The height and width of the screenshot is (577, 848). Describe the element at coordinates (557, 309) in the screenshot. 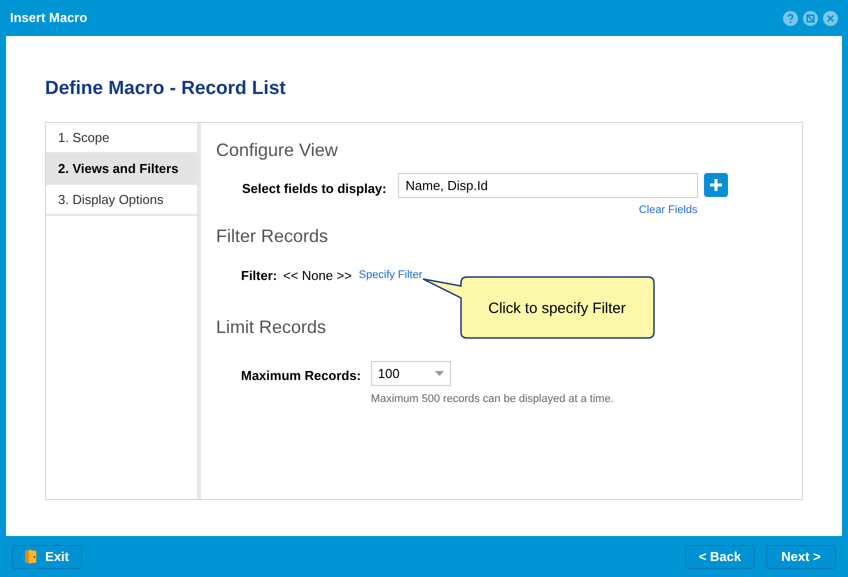

I see `callout-text: Click to specify Filter` at that location.